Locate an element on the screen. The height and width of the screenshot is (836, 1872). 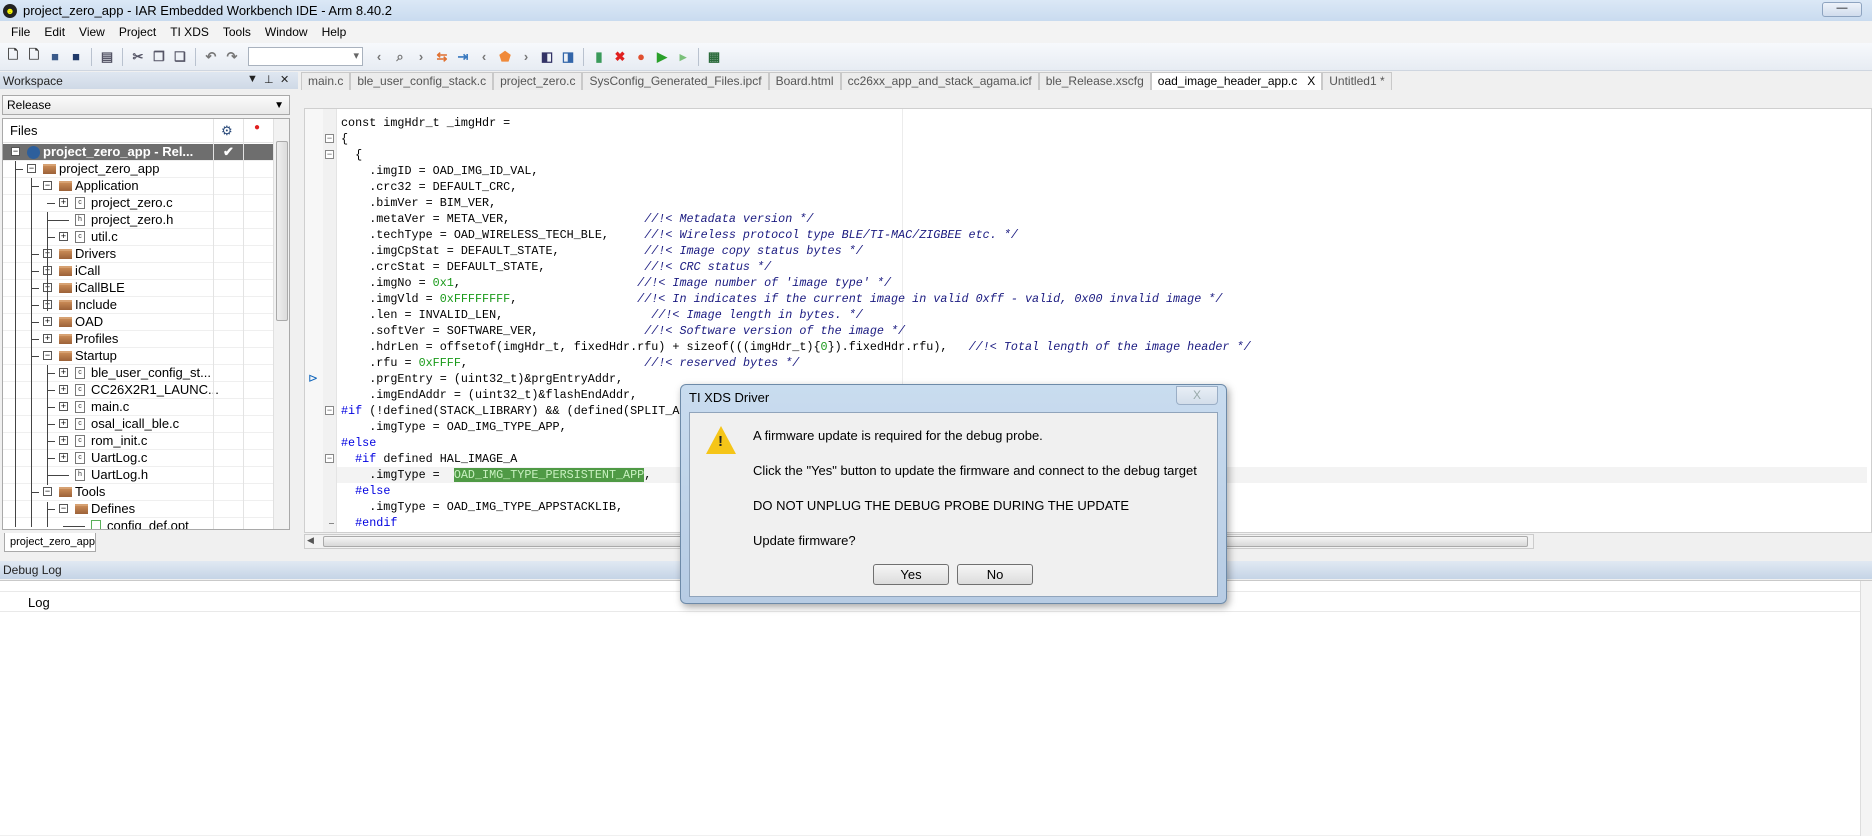
close-tab-icon: X is located at coordinates (1311, 81).